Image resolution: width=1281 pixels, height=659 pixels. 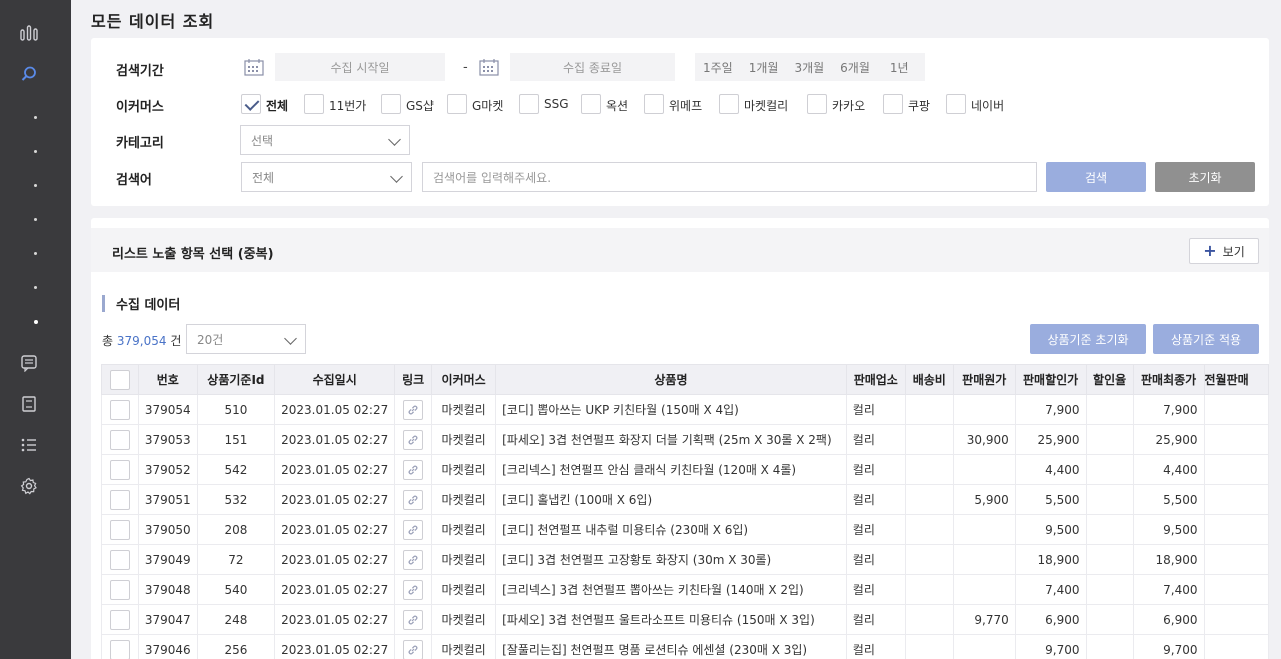 I want to click on view-button: + 보기, so click(x=1224, y=251).